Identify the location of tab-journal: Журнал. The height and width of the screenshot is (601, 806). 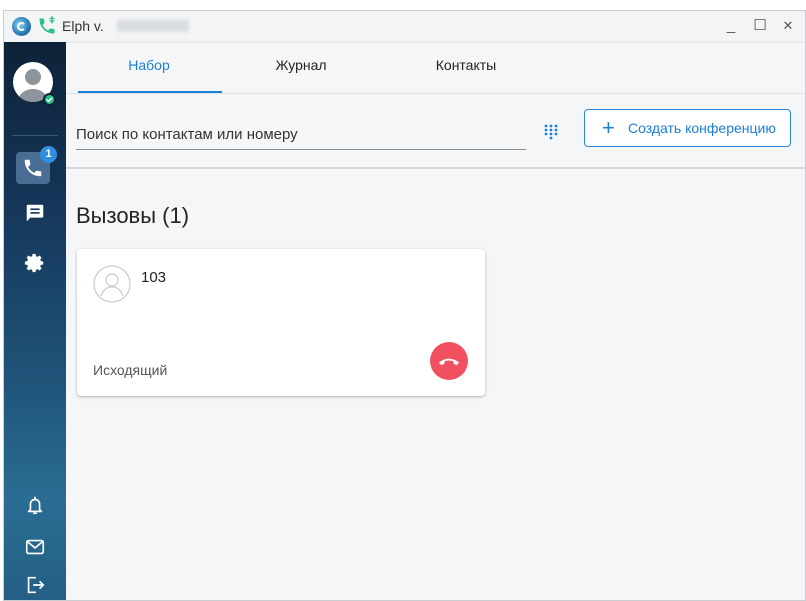
(301, 67).